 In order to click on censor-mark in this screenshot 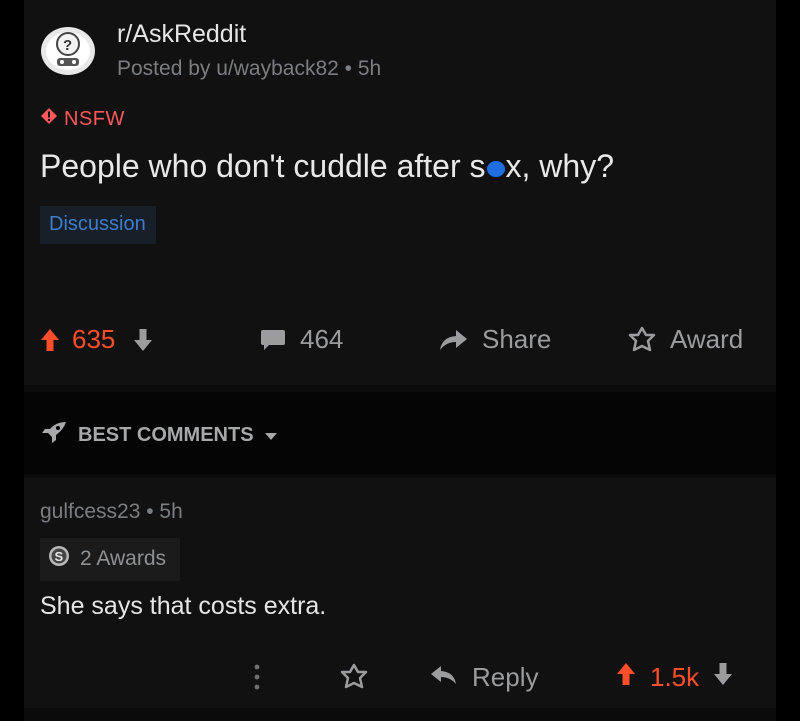, I will do `click(495, 168)`.